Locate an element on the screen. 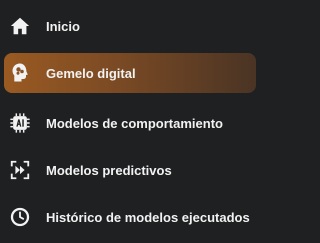  sidebar-item-modelos-predictivos: Modelos predictivos is located at coordinates (130, 170).